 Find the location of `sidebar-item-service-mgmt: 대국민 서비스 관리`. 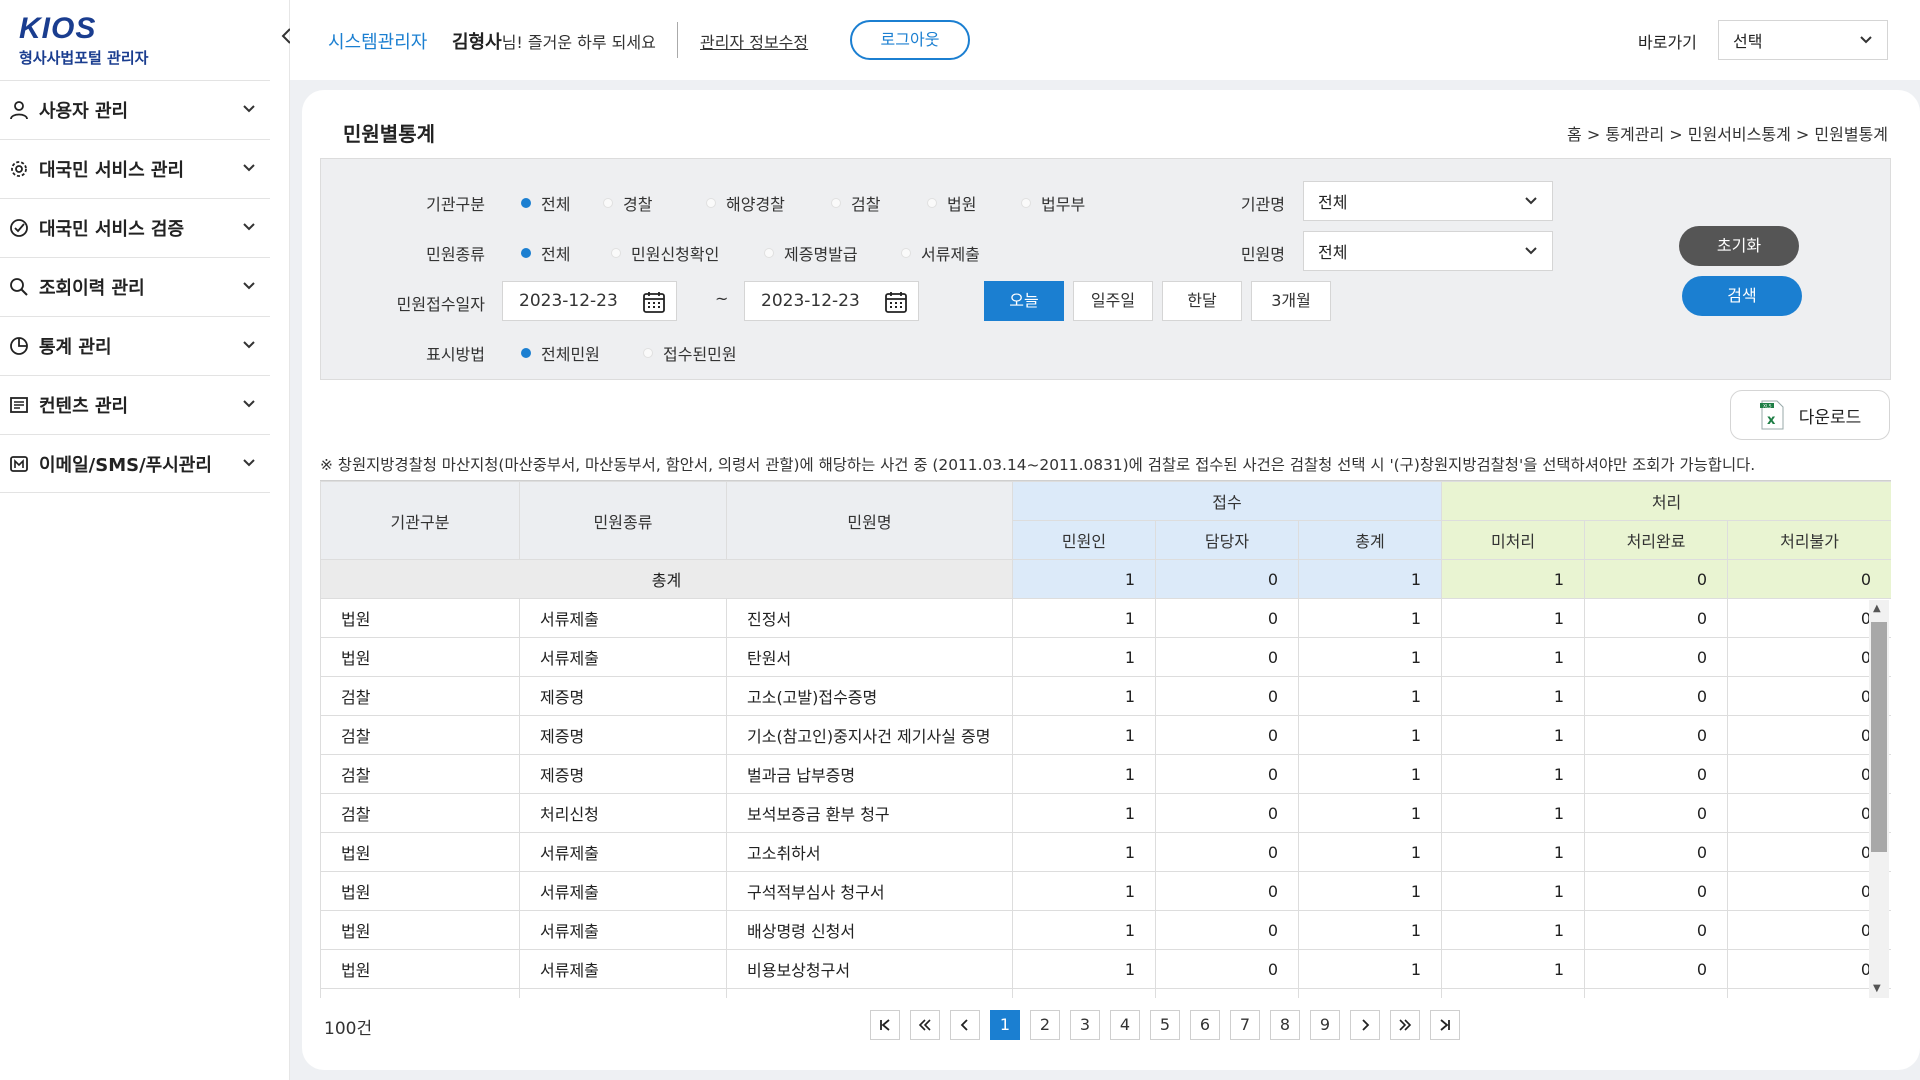

sidebar-item-service-mgmt: 대국민 서비스 관리 is located at coordinates (135, 168).